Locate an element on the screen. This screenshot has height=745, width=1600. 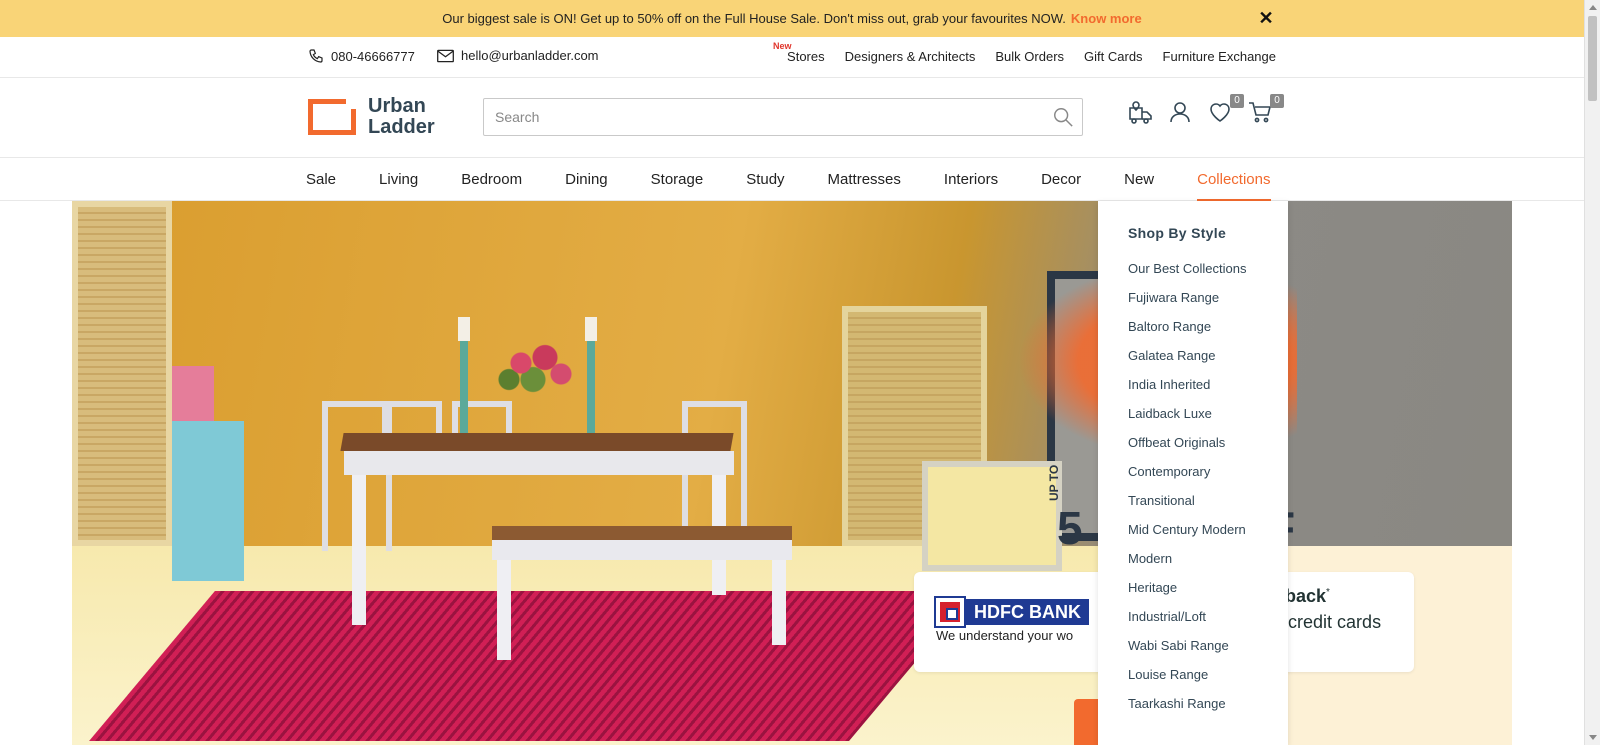
user-icon is located at coordinates (1181, 113).